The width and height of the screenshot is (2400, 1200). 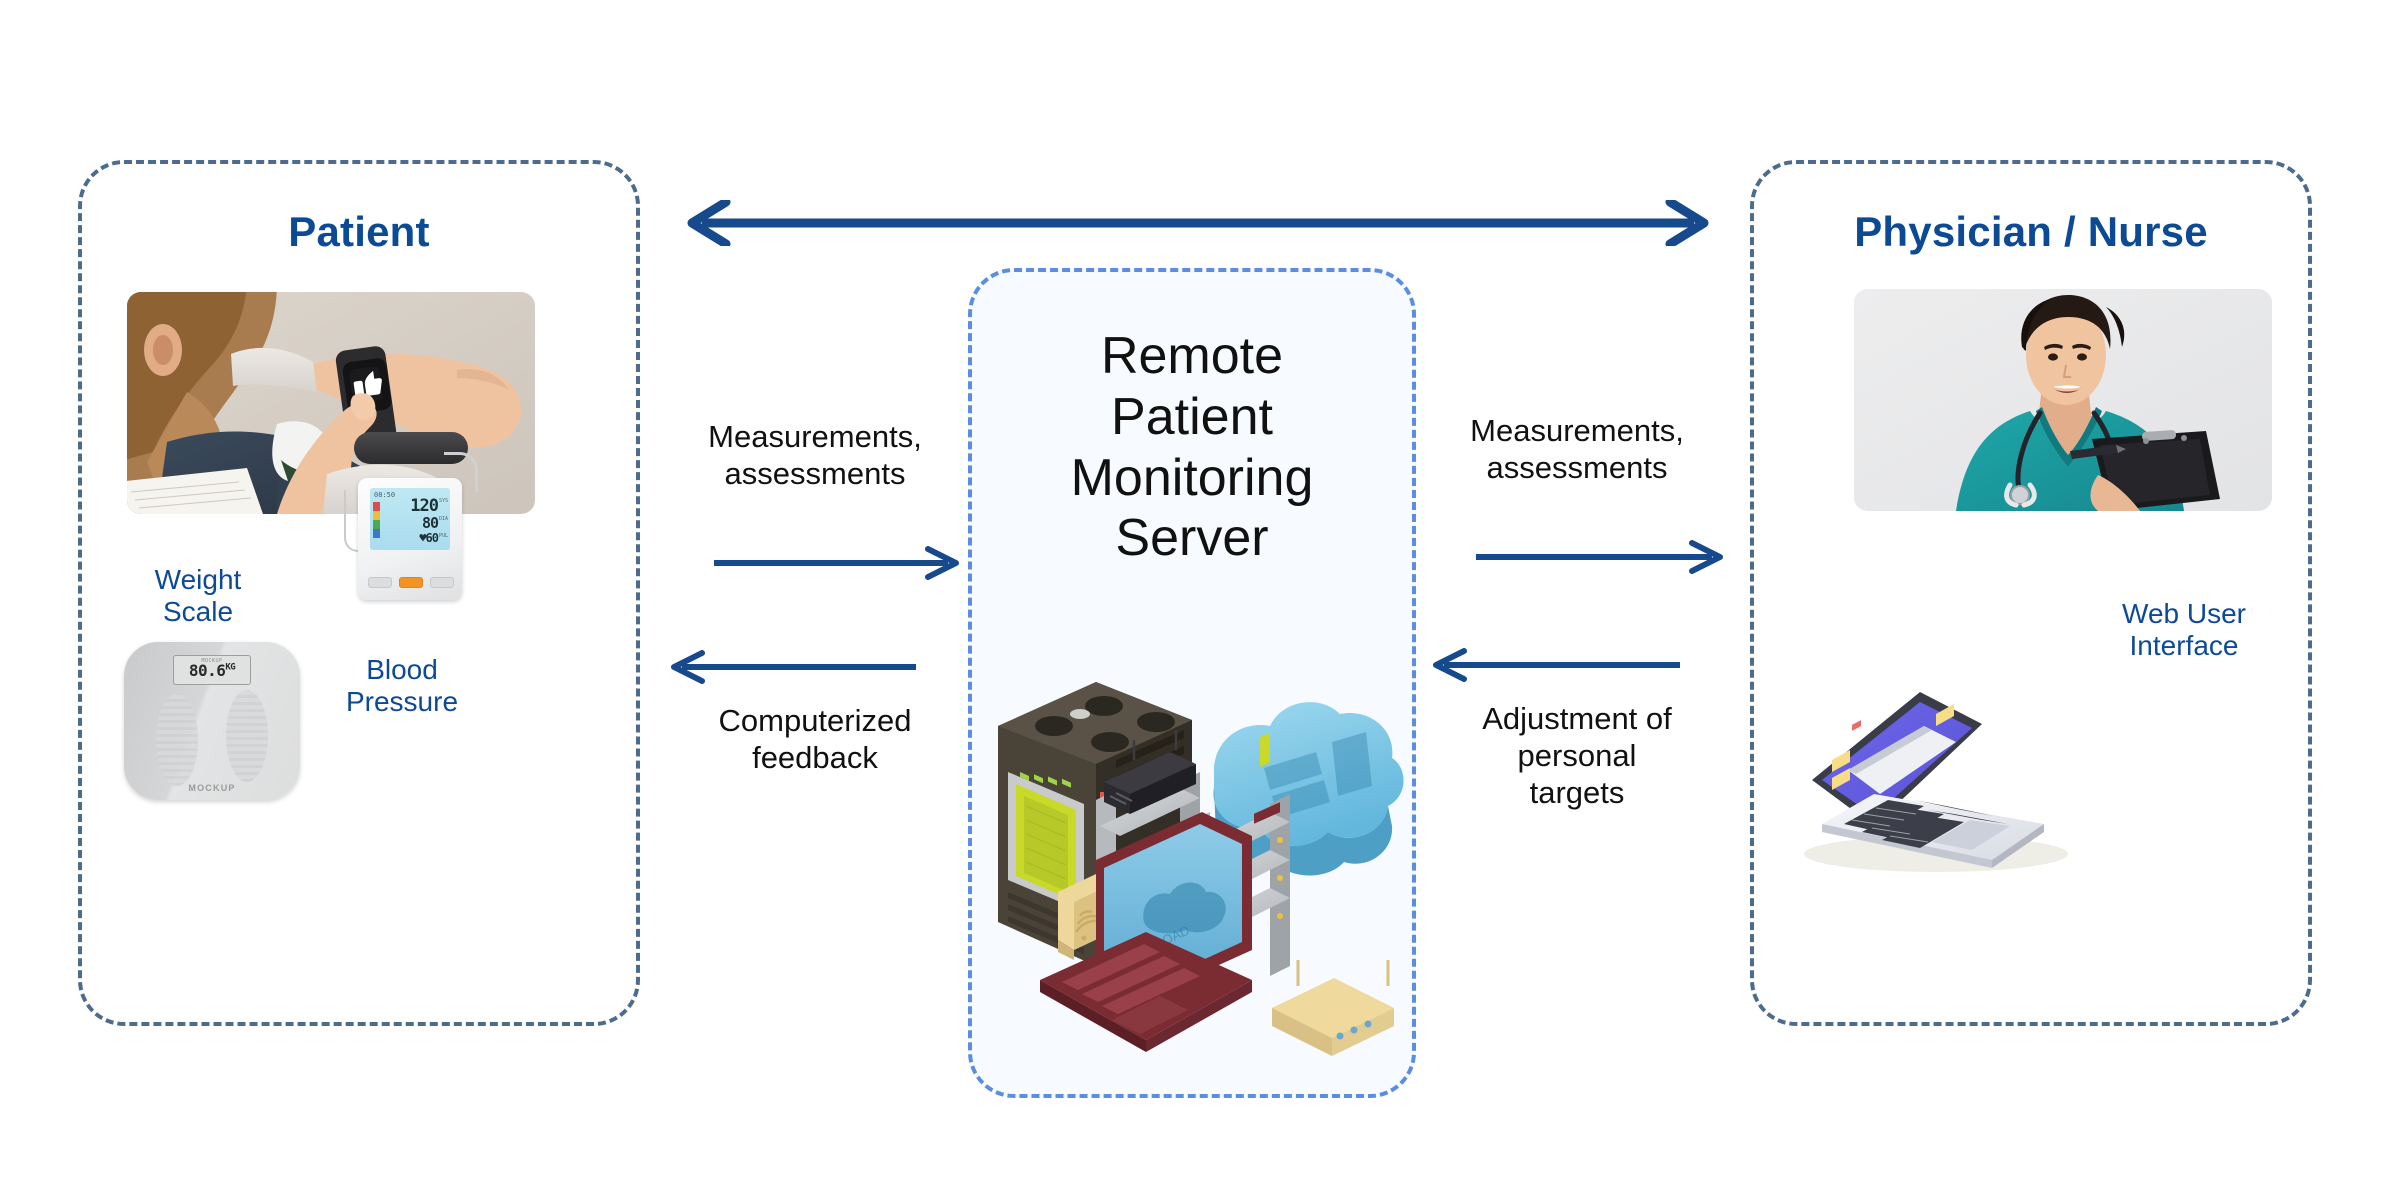 What do you see at coordinates (429, 538) in the screenshot?
I see `bp-pulse: ♥60` at bounding box center [429, 538].